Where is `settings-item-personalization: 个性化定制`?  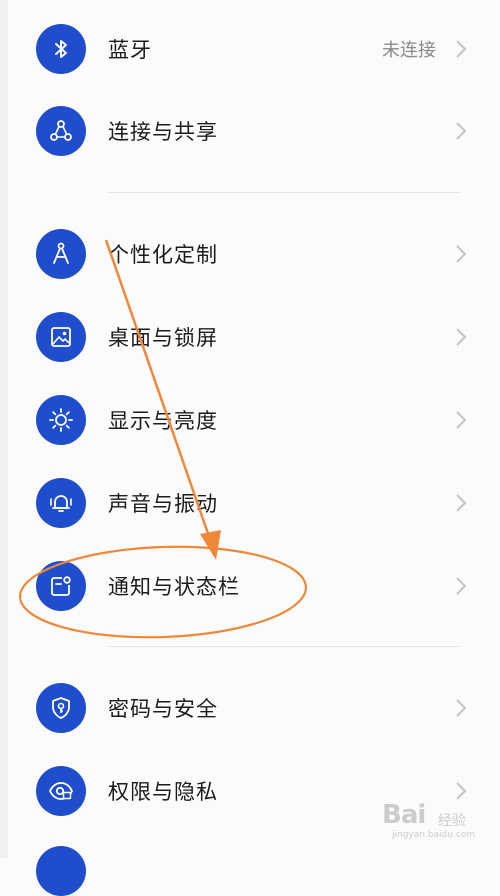 settings-item-personalization: 个性化定制 is located at coordinates (250, 254).